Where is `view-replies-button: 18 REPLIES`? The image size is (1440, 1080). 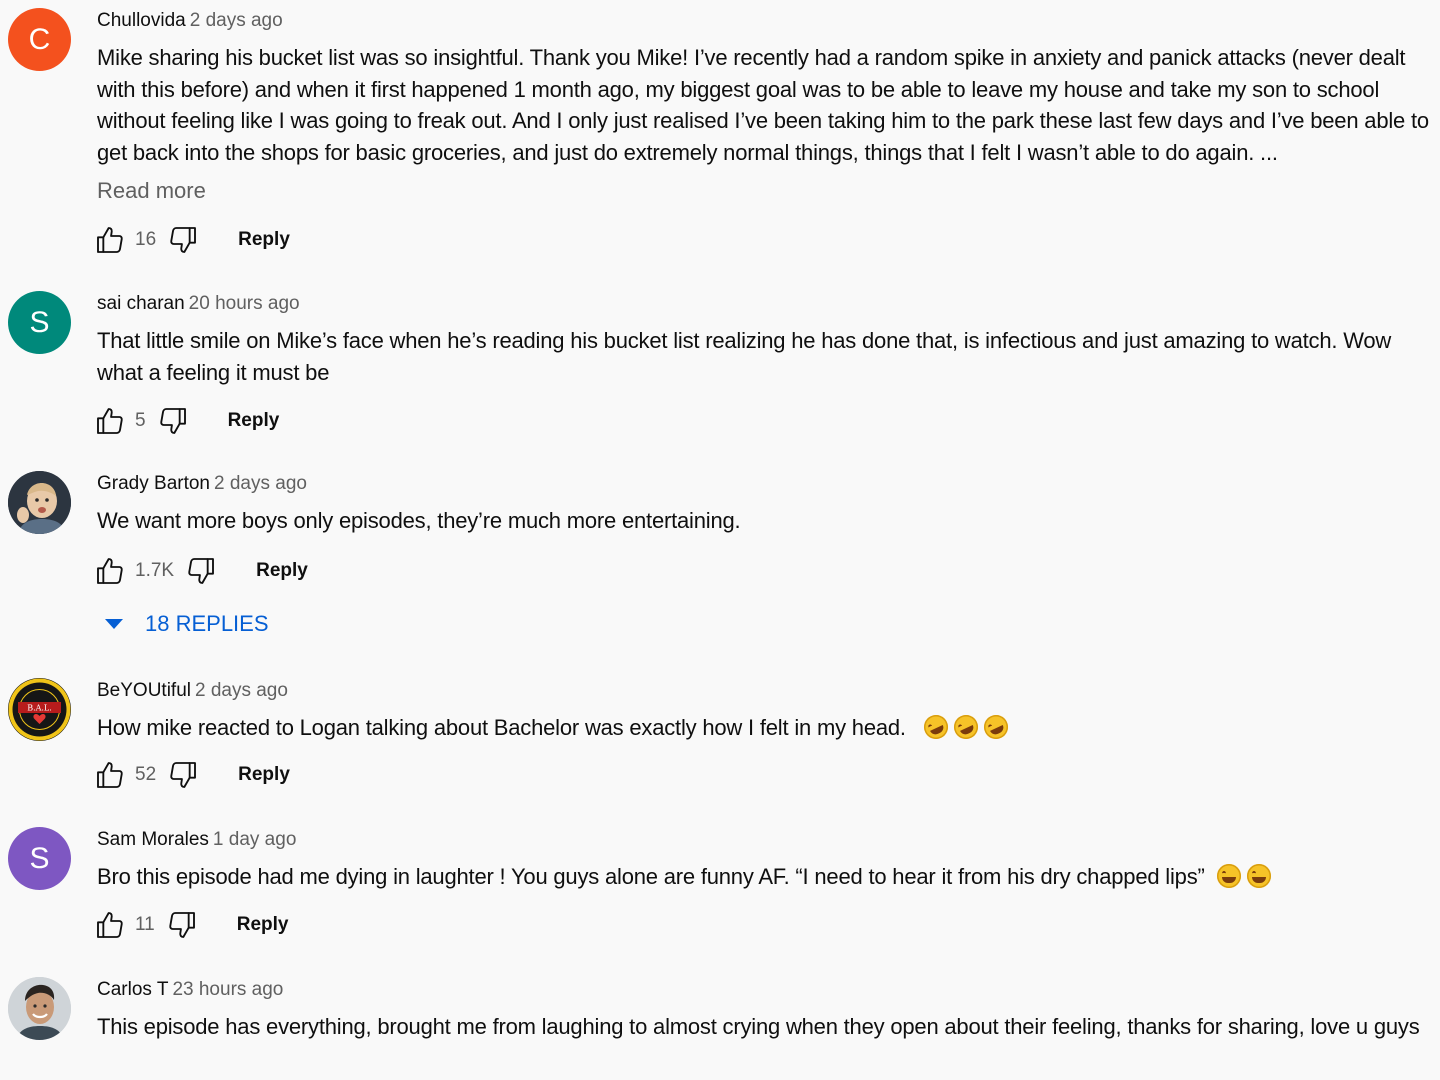
view-replies-button: 18 REPLIES is located at coordinates (187, 624).